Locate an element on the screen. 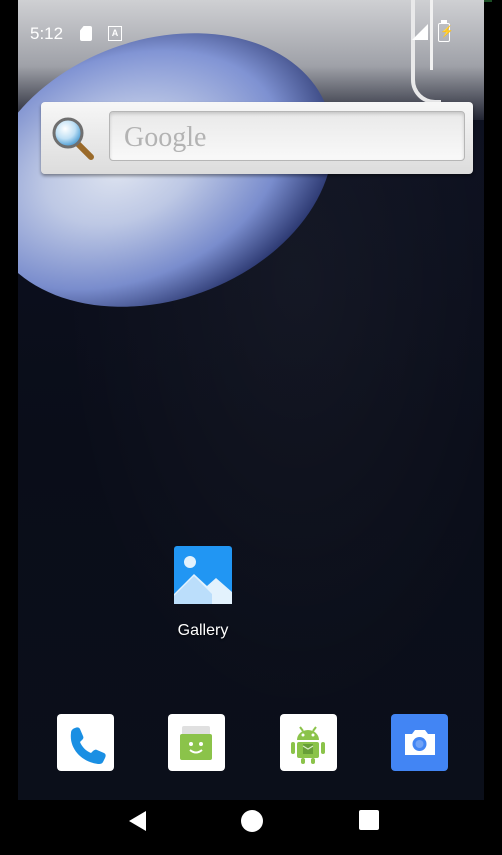 The width and height of the screenshot is (502, 855). dock-phone is located at coordinates (85, 742).